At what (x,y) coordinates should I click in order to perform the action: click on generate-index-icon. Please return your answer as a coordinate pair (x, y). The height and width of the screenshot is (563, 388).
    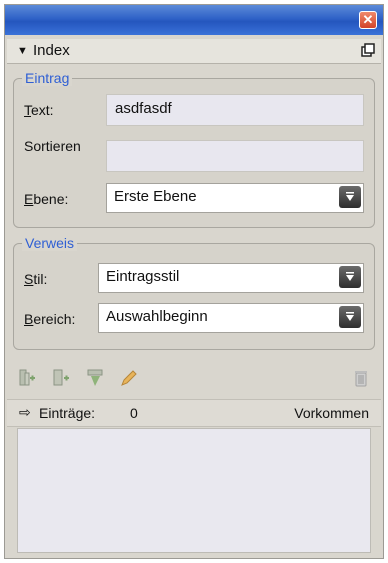
    Looking at the image, I should click on (95, 378).